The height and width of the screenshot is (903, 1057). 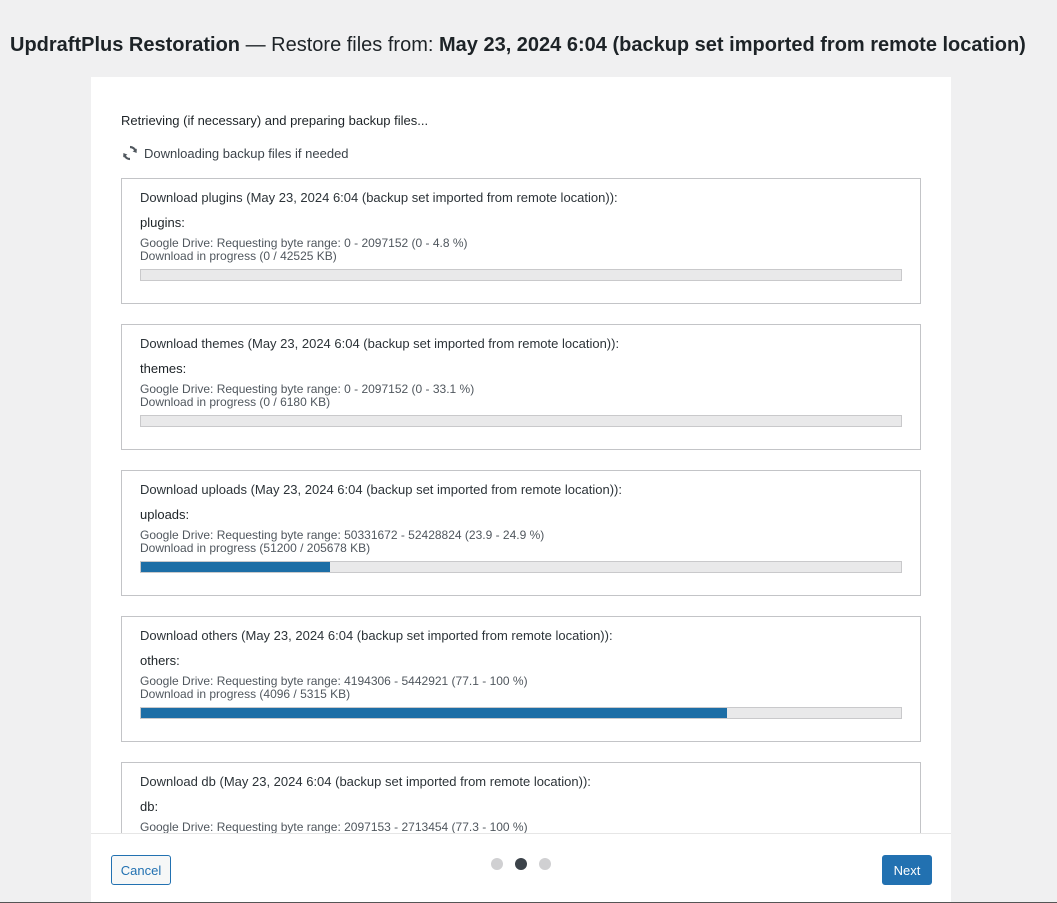 I want to click on download-progress-text: Download in progress (51200 / 205678 KB), so click(x=255, y=548).